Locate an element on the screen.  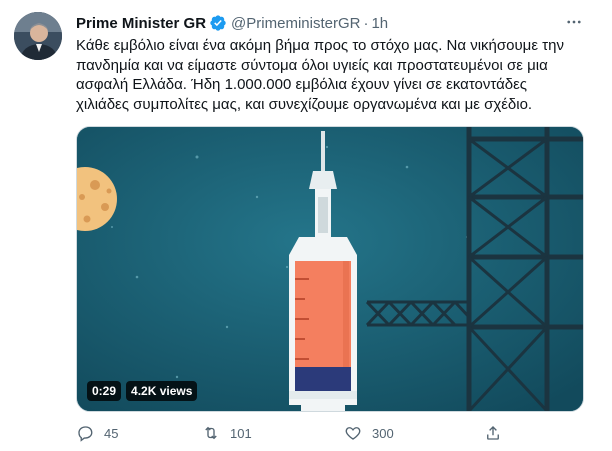
reply-icon is located at coordinates (85, 434).